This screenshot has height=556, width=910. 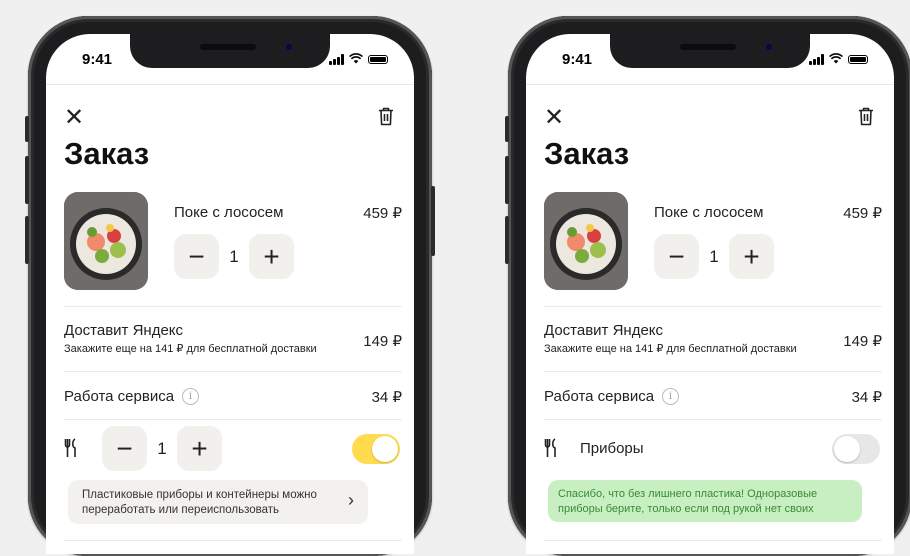 I want to click on hint-line-1: Пластиковые приборы и контейнеры можно, so click(x=199, y=495).